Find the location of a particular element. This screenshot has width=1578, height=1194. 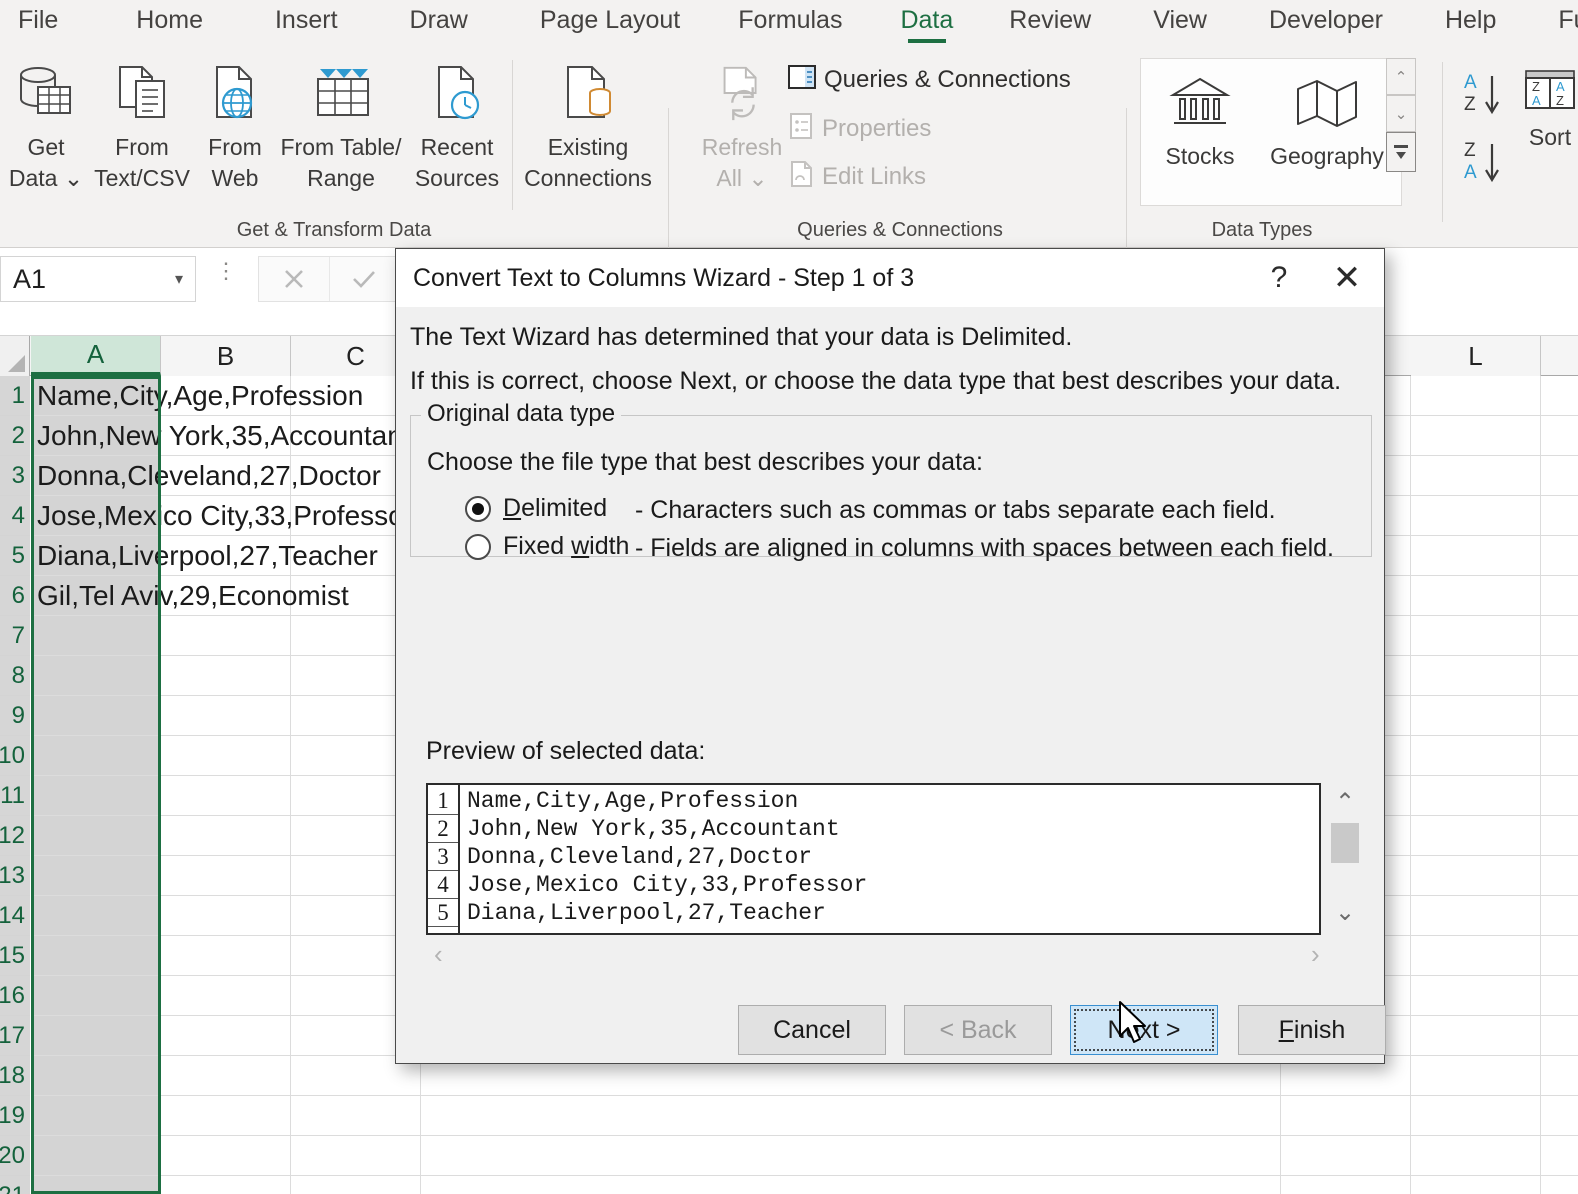

row-header-5: 5 is located at coordinates (15, 556).